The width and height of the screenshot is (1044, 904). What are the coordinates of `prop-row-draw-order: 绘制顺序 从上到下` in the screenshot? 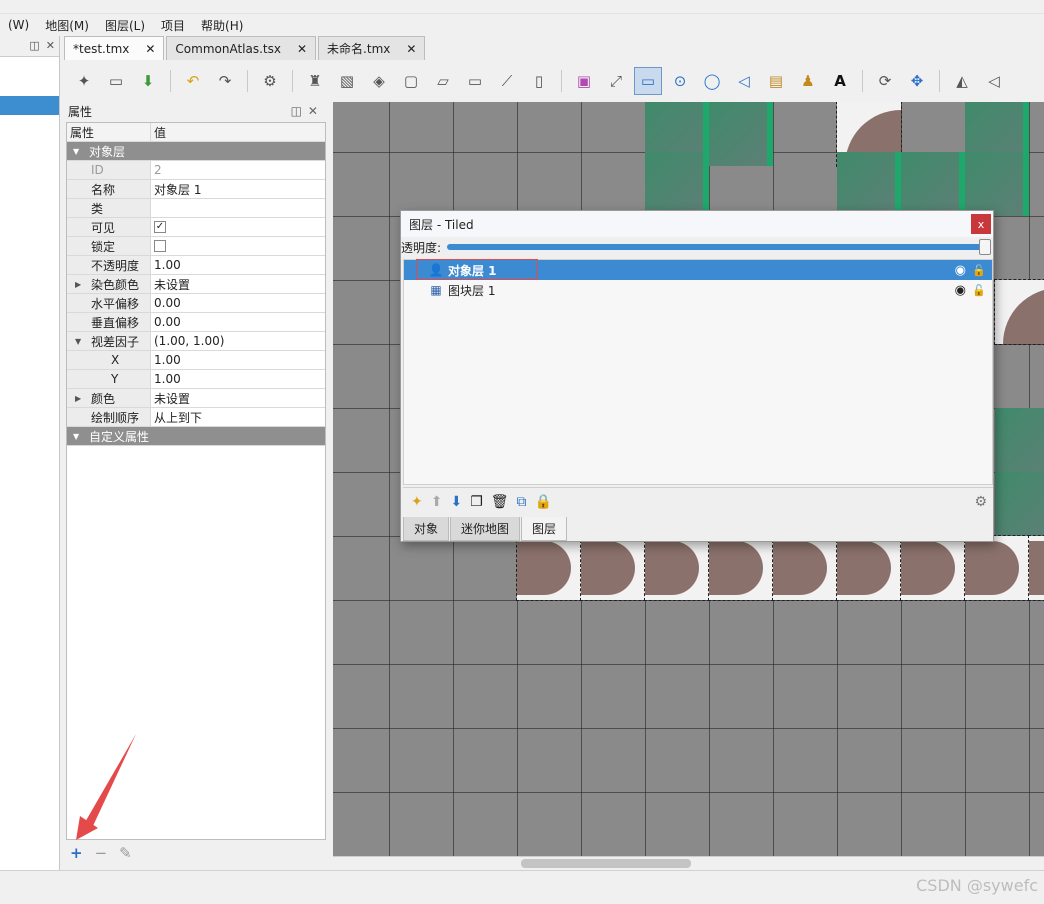 It's located at (196, 417).